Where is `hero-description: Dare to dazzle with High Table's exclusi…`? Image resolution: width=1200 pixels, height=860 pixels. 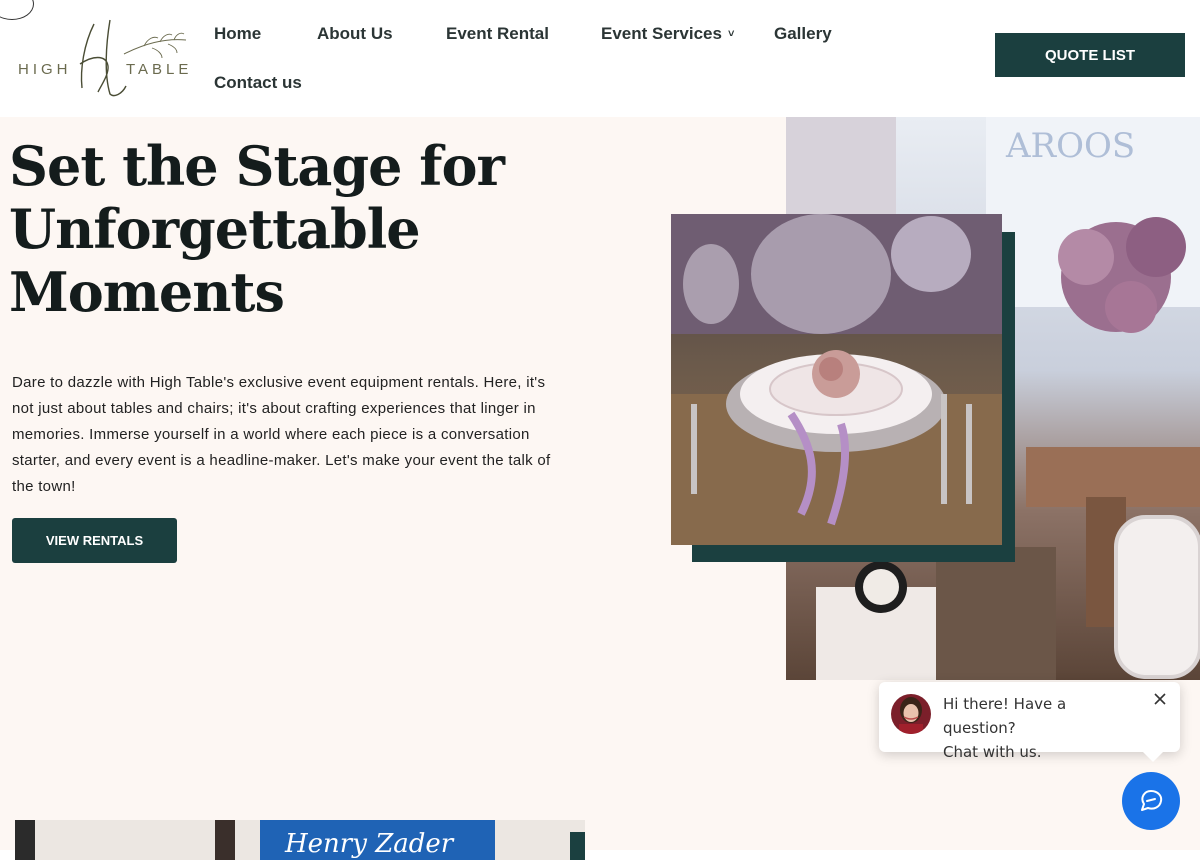 hero-description: Dare to dazzle with High Table's exclusi… is located at coordinates (281, 434).